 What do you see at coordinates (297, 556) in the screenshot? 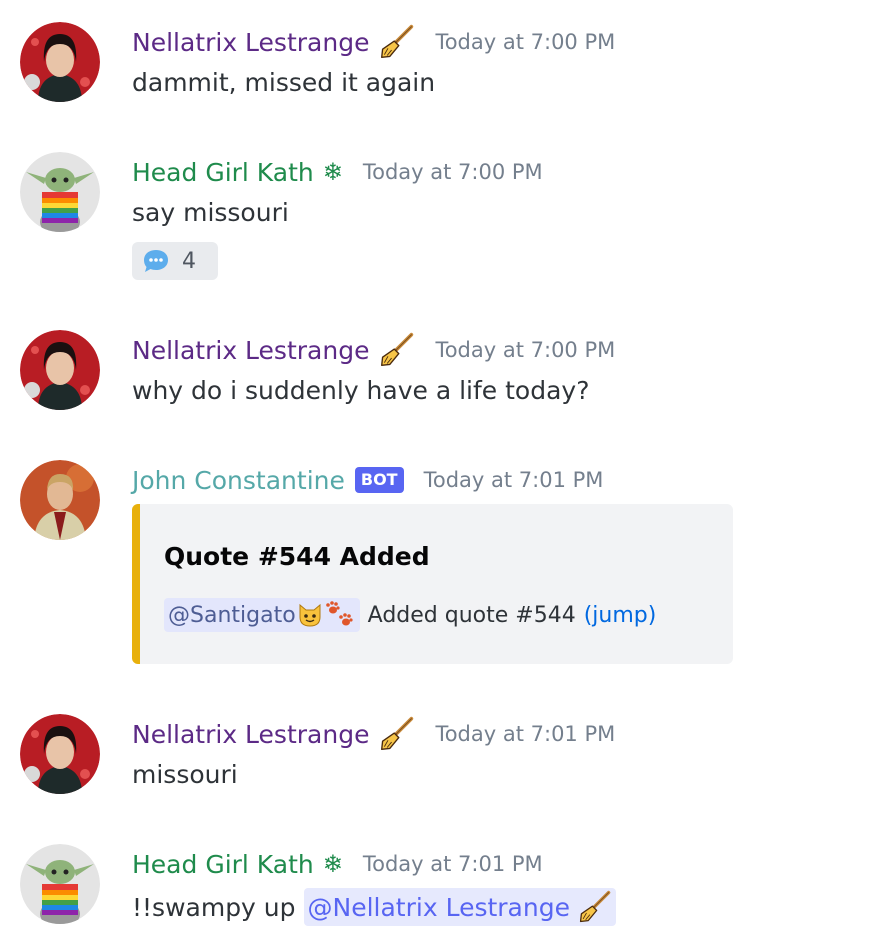
I see `embed-title: Quote #544 Added` at bounding box center [297, 556].